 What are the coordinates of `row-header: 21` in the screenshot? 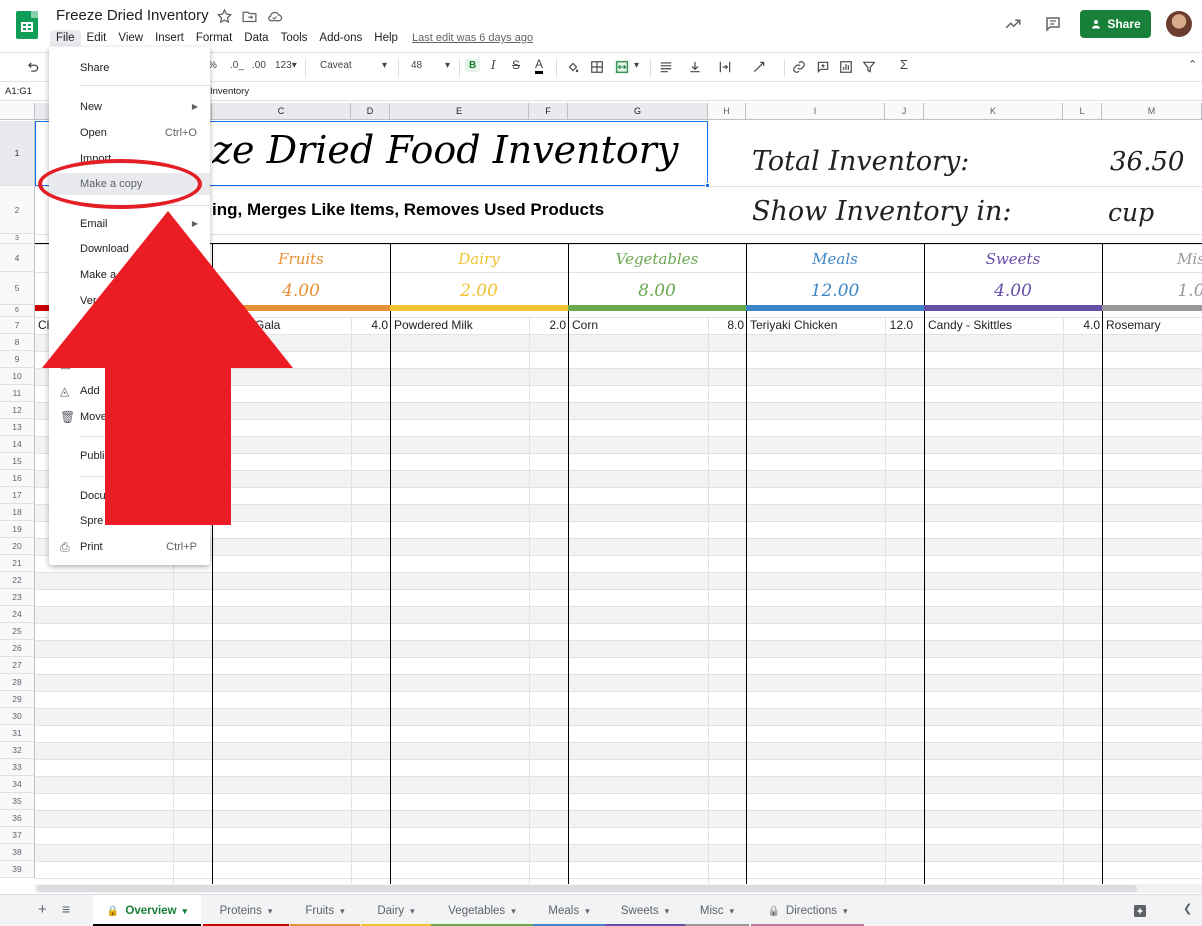 It's located at (17, 563).